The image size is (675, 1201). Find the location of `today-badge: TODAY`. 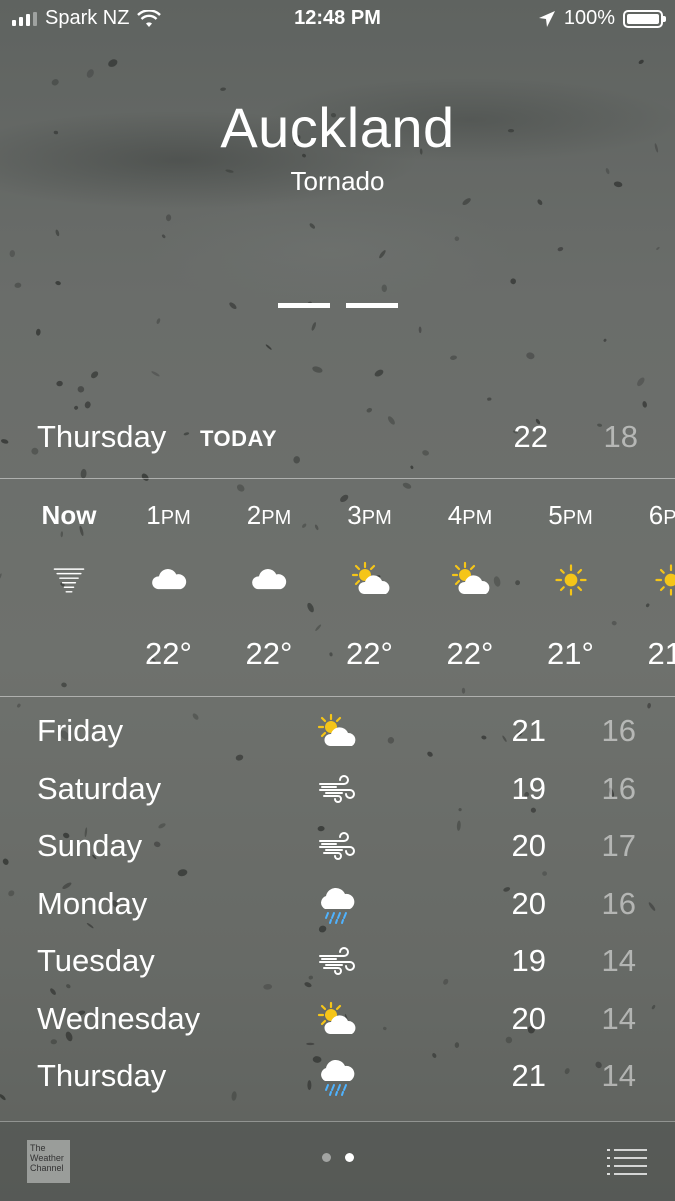

today-badge: TODAY is located at coordinates (239, 438).